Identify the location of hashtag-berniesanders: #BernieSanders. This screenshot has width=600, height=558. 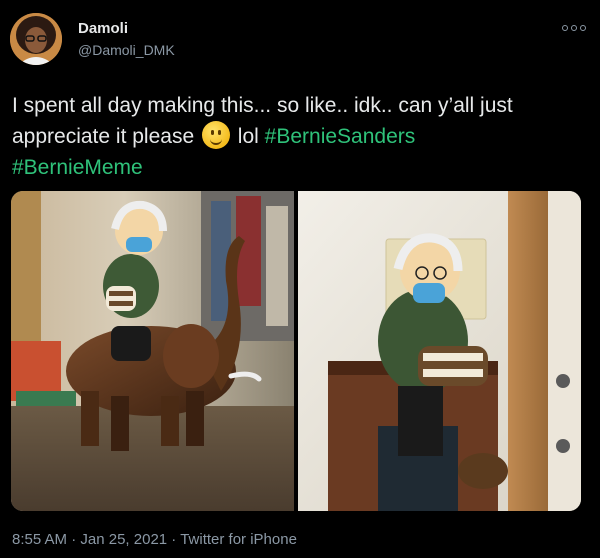
(340, 136).